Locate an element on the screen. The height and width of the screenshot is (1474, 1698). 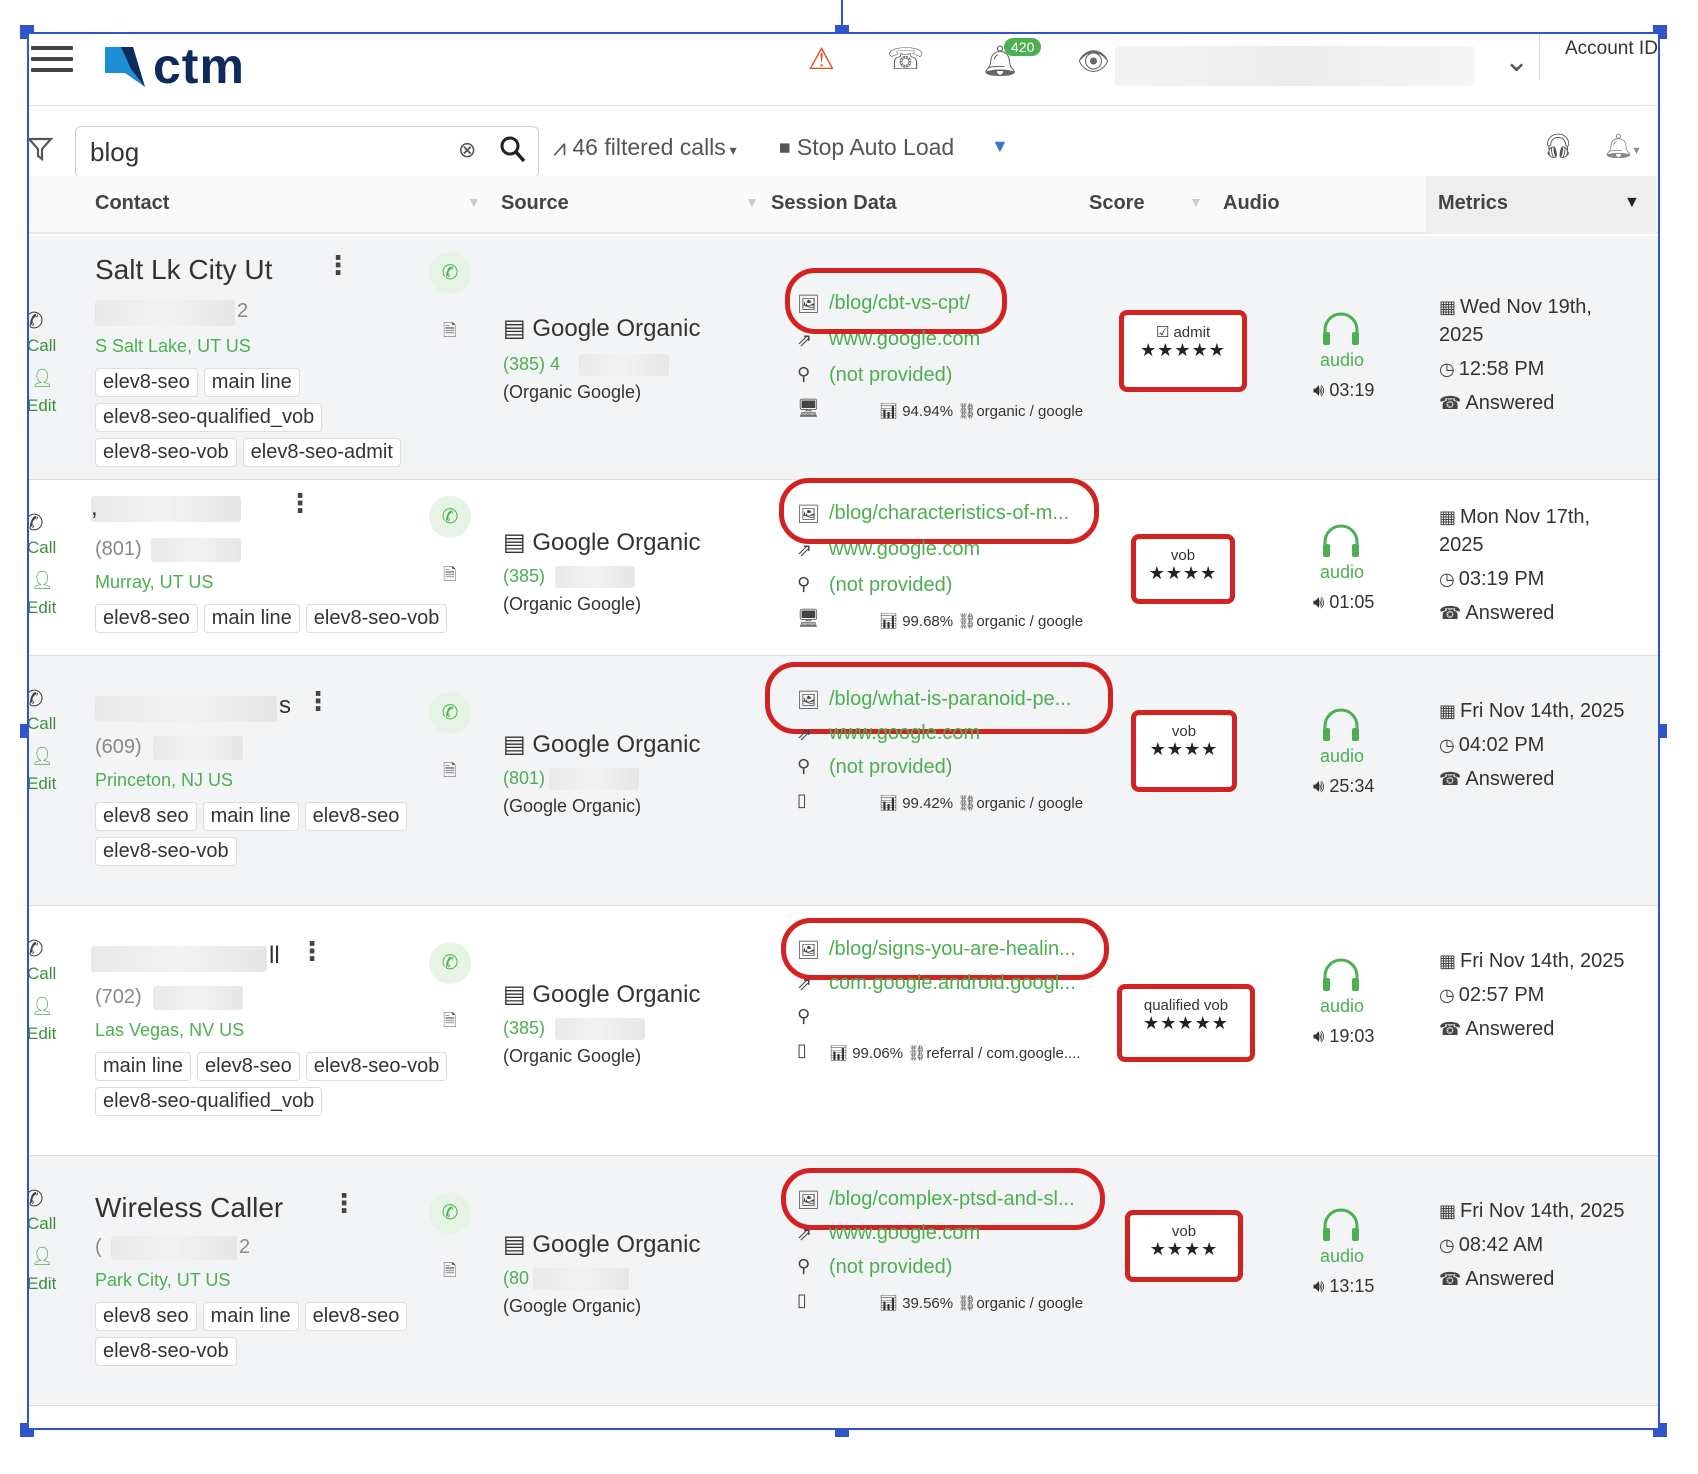
clear-search-icon: ⊗ is located at coordinates (467, 150).